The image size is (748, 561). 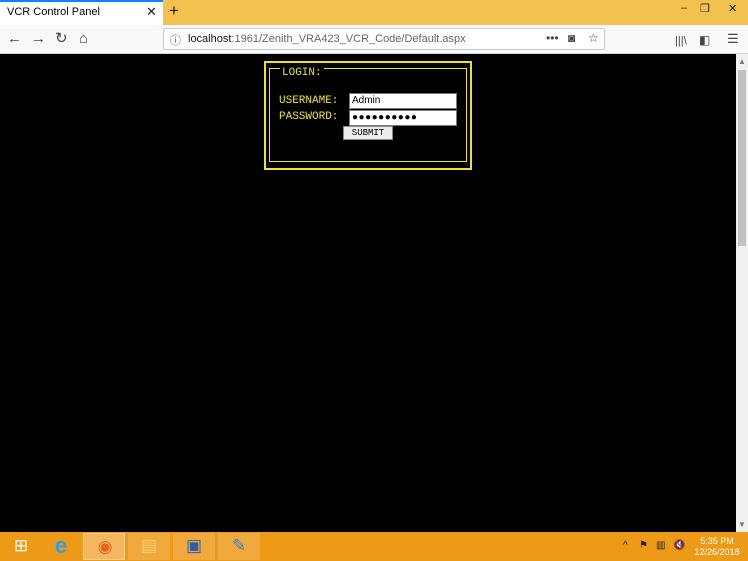 I want to click on taskbar-file-explorer: ▤, so click(x=149, y=546).